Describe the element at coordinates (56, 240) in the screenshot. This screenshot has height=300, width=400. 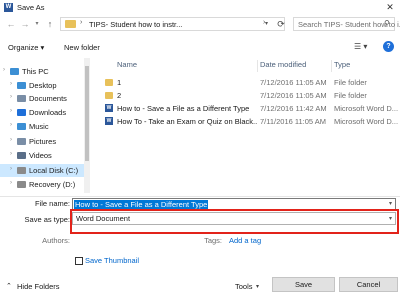
I see `authors-label: Authors:` at that location.